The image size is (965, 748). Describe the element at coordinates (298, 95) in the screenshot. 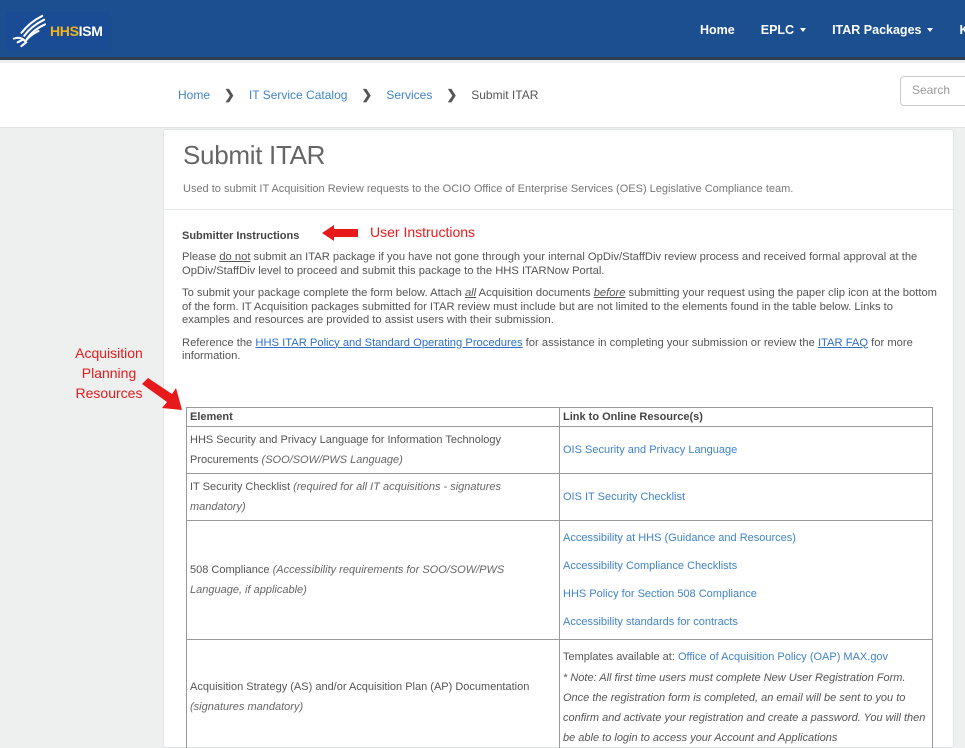

I see `breadcrumb-it-service-catalog: IT Service Catalog` at that location.